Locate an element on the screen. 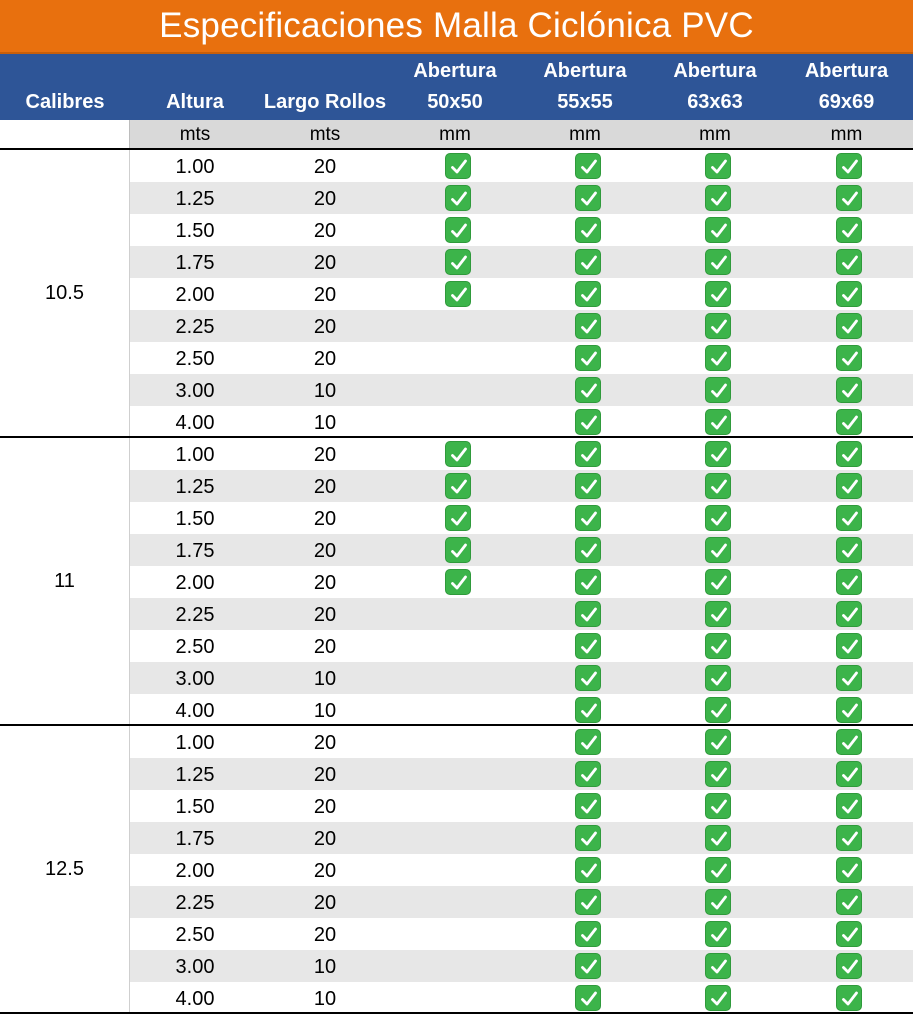 This screenshot has width=913, height=1016. calibre-cell: 11 is located at coordinates (65, 581).